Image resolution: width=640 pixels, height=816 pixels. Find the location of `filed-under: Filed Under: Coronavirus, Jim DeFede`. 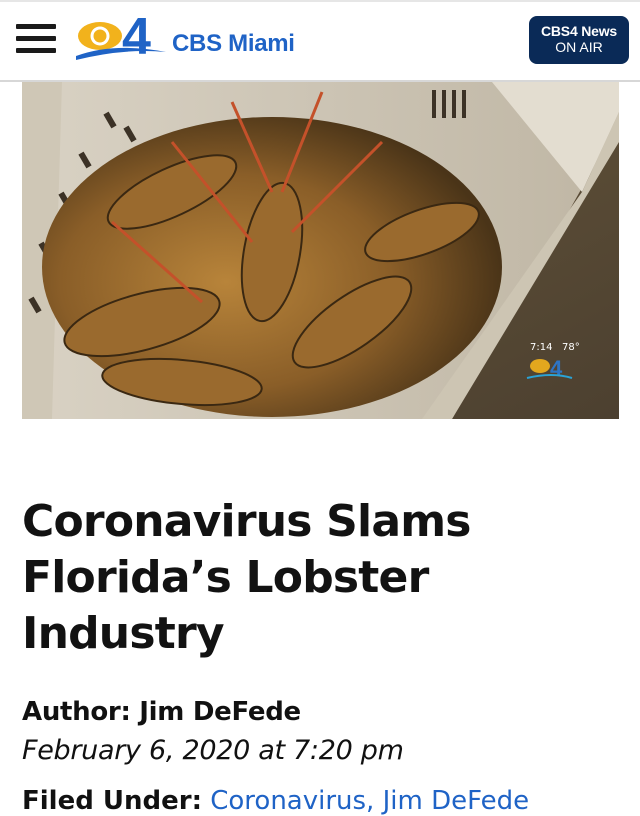

filed-under: Filed Under: Coronavirus, Jim DeFede is located at coordinates (275, 801).